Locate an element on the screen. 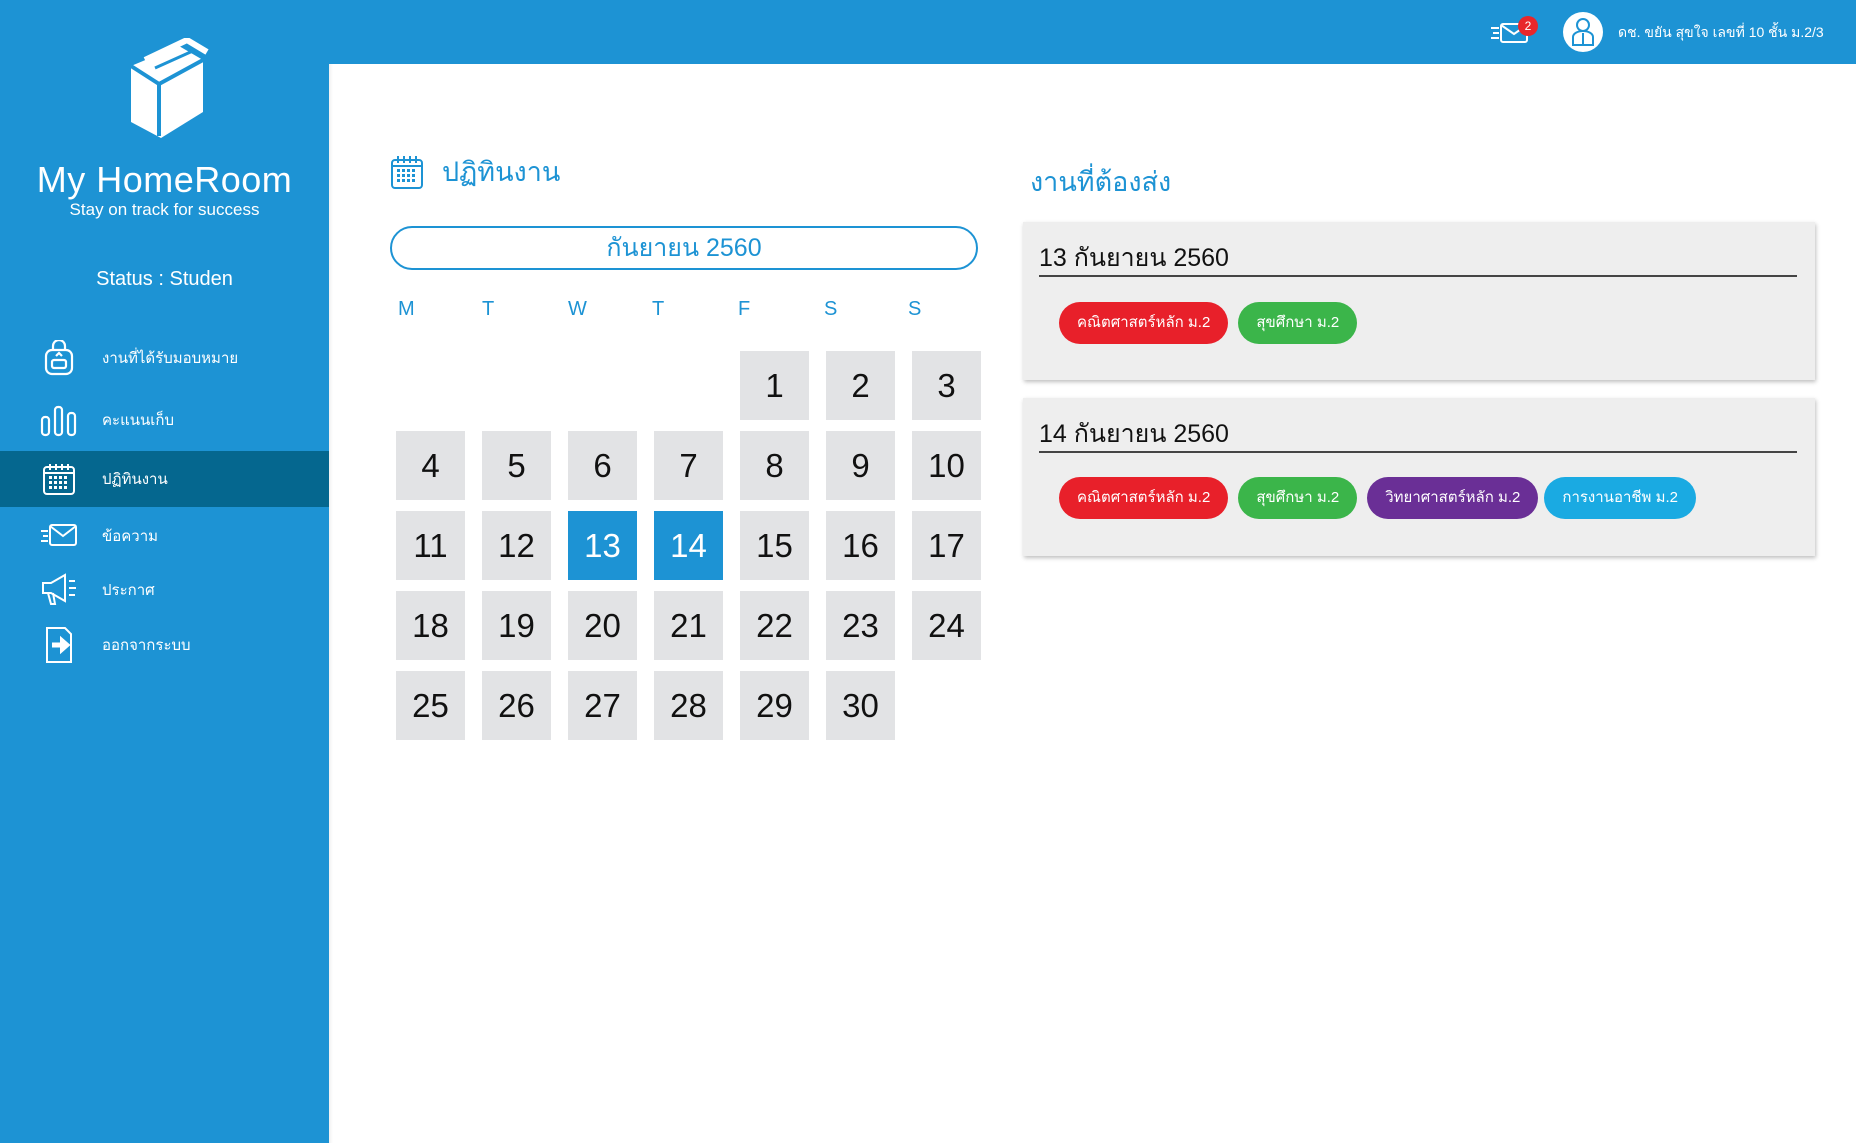 The width and height of the screenshot is (1856, 1143). calendar-day: 19 is located at coordinates (516, 625).